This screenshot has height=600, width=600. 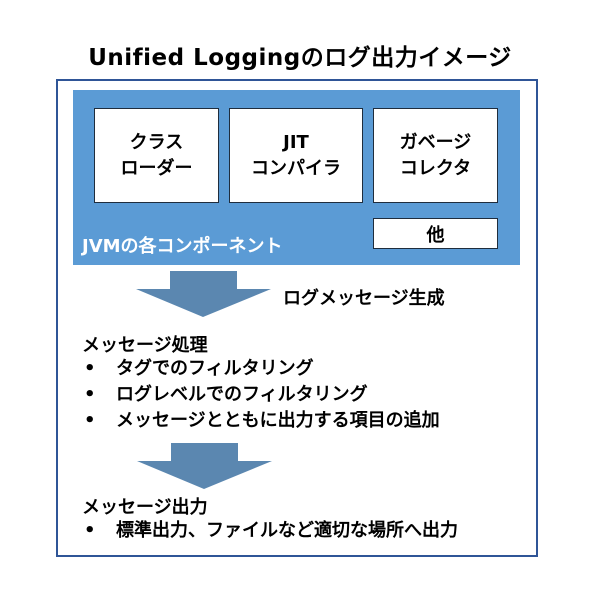 What do you see at coordinates (364, 298) in the screenshot?
I see `log-generation-label: ログメッセージ生成` at bounding box center [364, 298].